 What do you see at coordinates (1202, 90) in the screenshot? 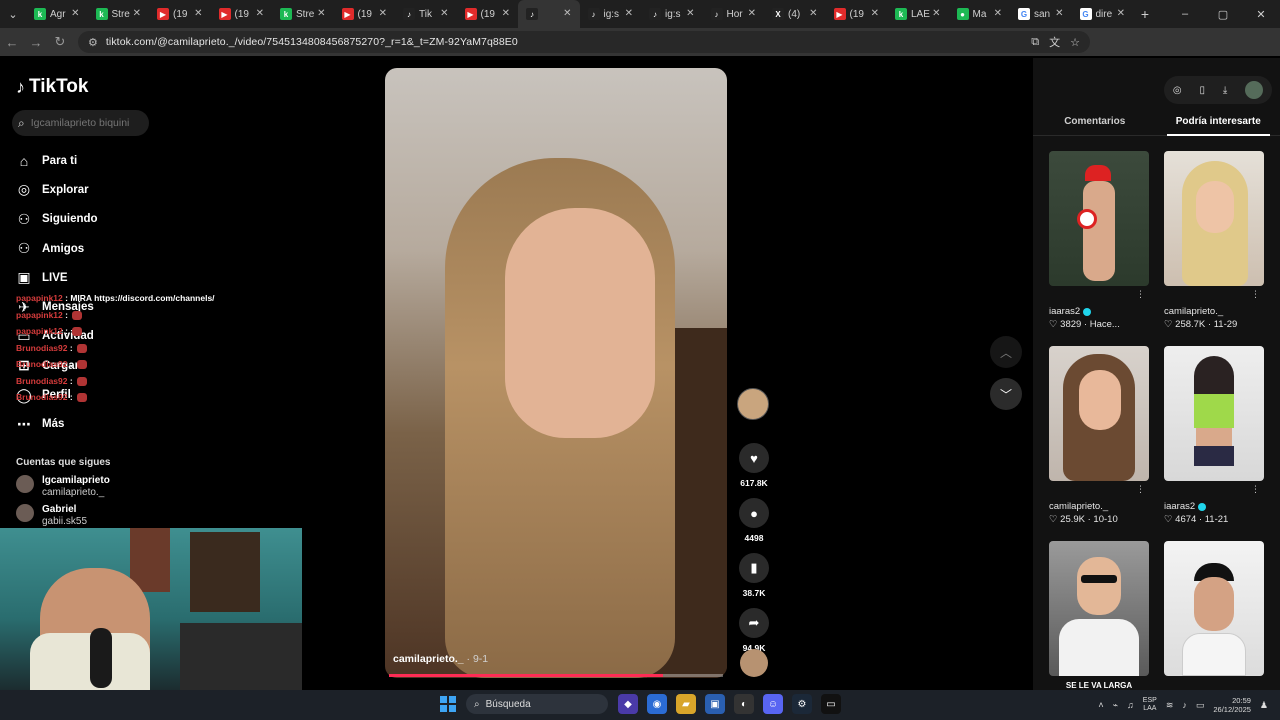
I see `device-icon: ▯` at bounding box center [1202, 90].